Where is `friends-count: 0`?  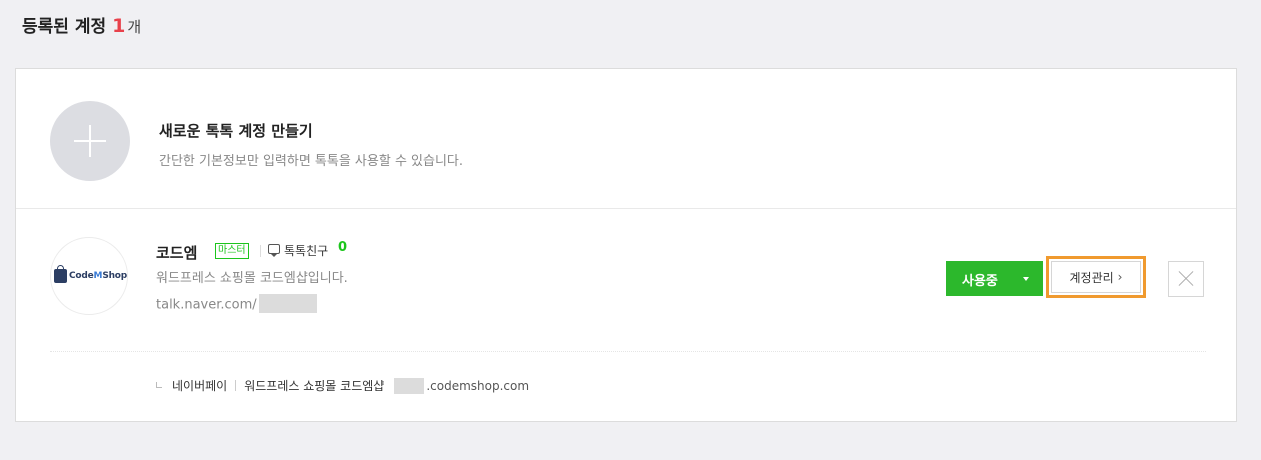 friends-count: 0 is located at coordinates (343, 247).